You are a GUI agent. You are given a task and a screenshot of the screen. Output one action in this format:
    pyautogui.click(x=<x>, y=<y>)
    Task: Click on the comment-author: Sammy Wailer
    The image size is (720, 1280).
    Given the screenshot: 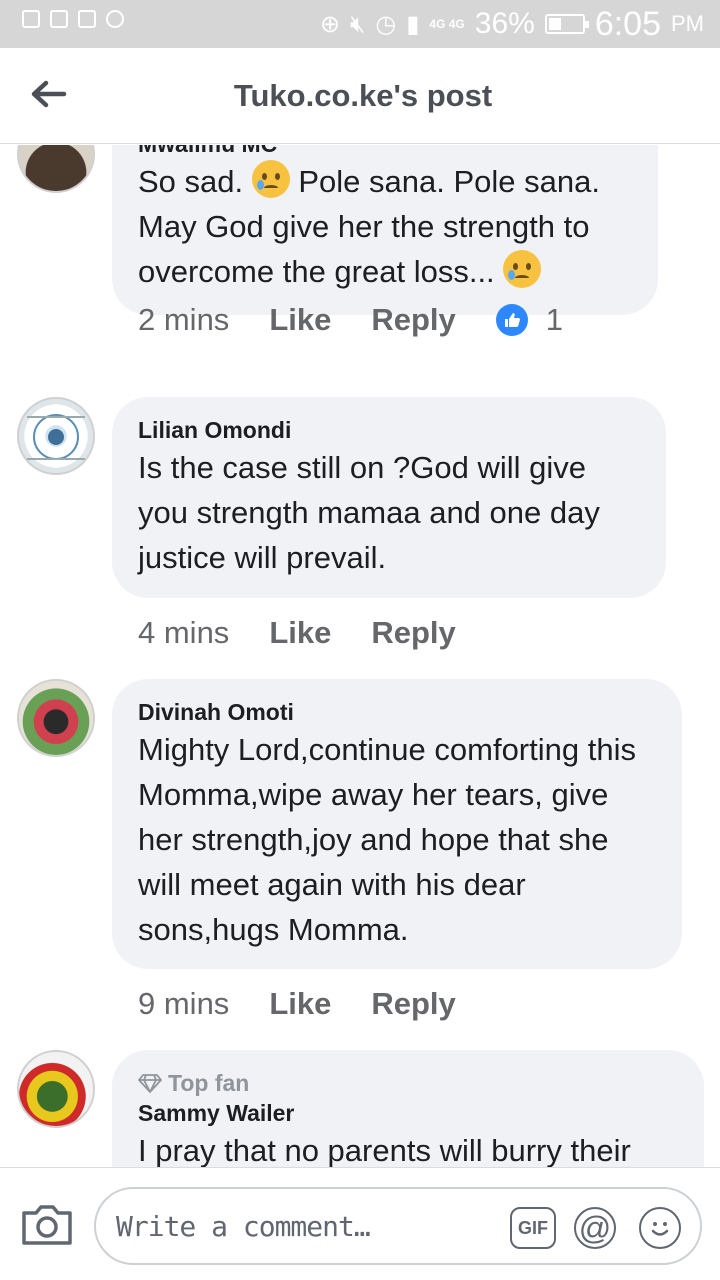 What is the action you would take?
    pyautogui.click(x=408, y=1113)
    